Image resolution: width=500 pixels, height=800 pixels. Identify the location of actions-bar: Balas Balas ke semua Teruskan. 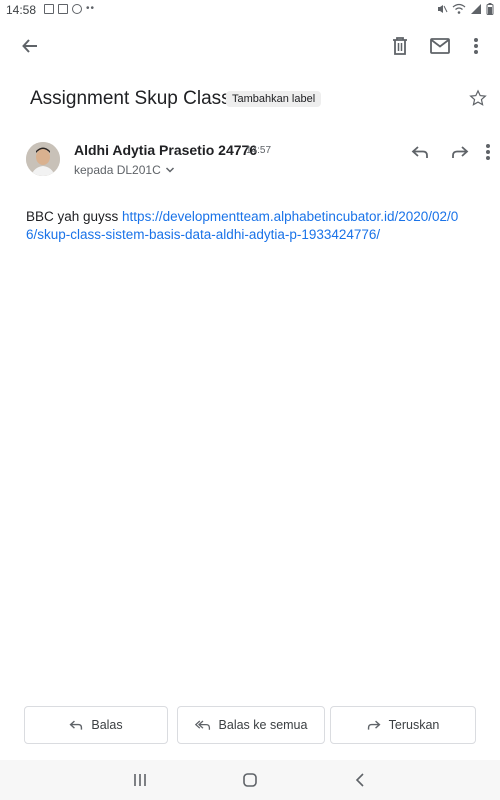
(250, 726).